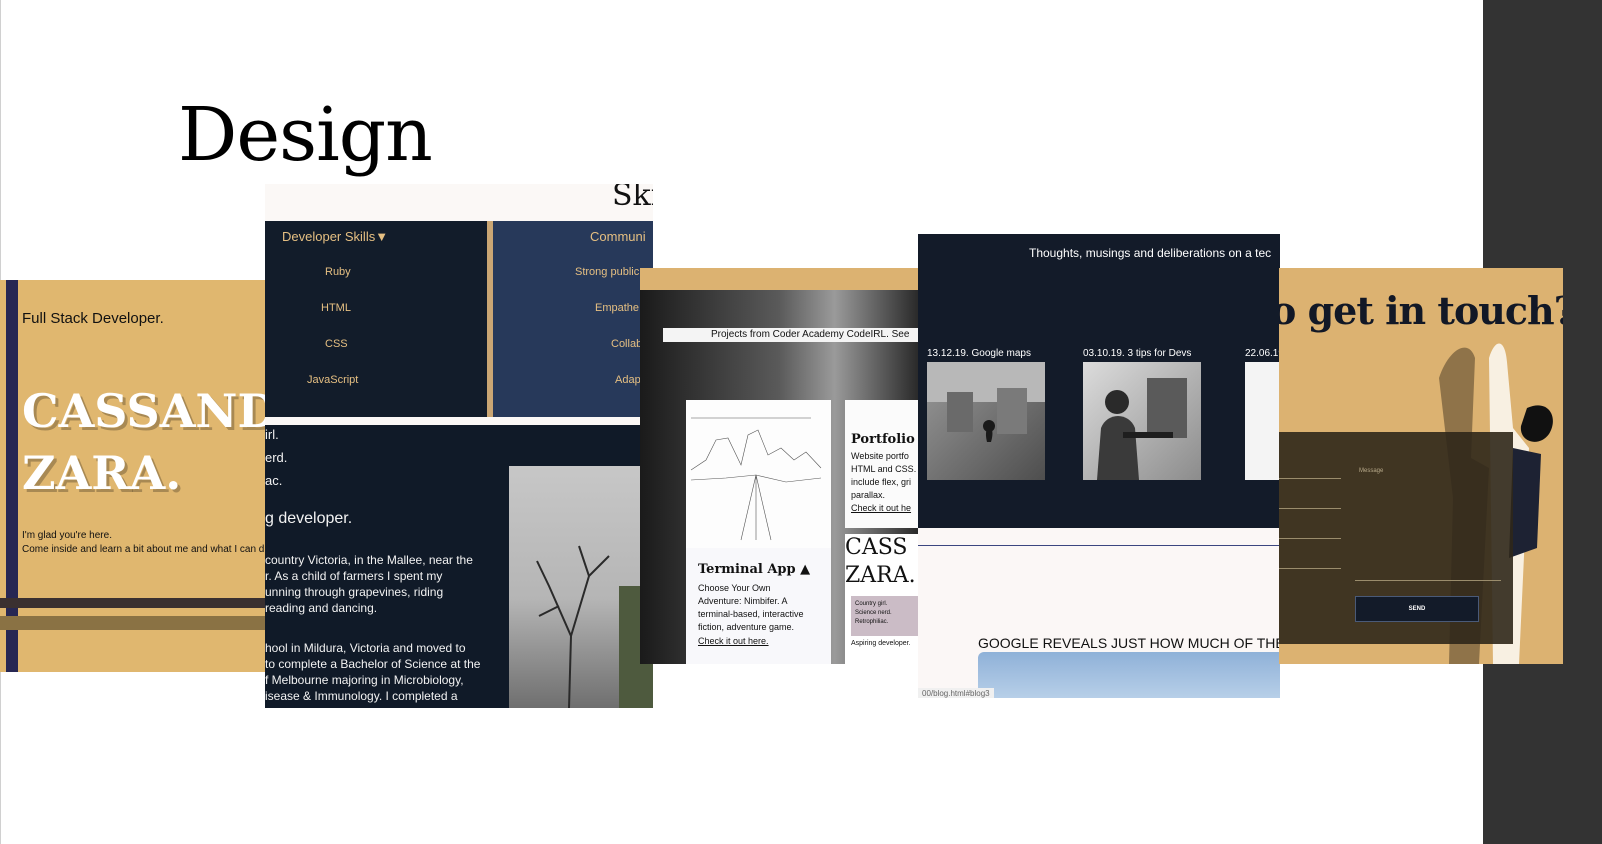 The height and width of the screenshot is (844, 1602). Describe the element at coordinates (1421, 310) in the screenshot. I see `contact-heading: o get in touch?` at that location.